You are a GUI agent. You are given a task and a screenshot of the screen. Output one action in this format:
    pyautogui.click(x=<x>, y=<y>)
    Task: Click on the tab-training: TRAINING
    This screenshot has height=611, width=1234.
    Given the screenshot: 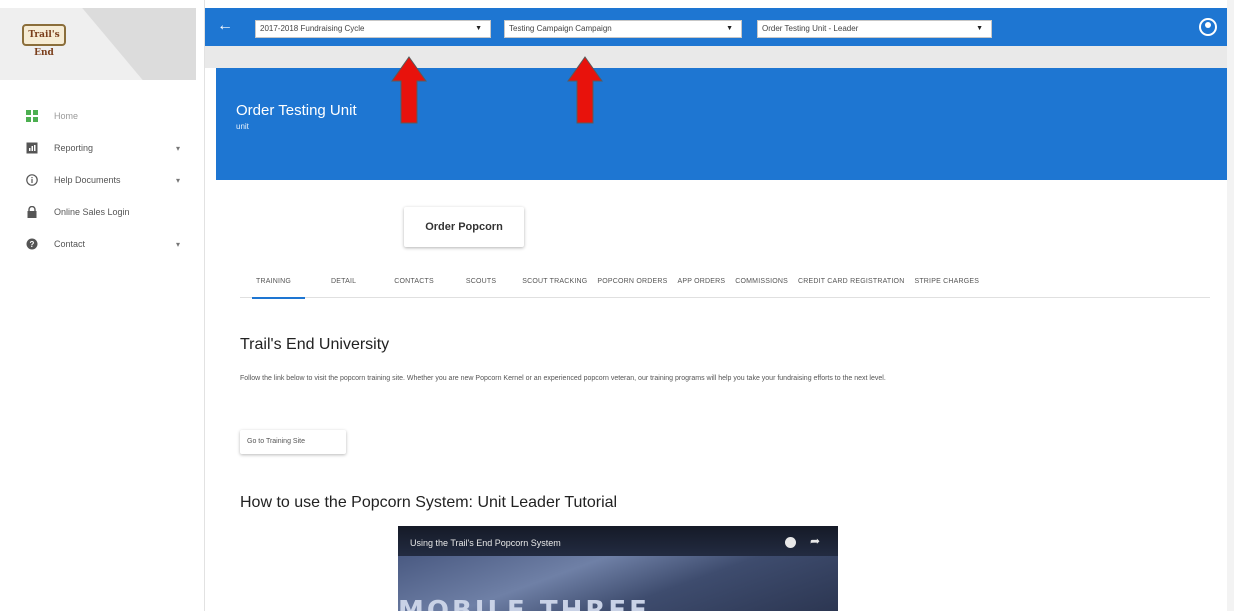 What is the action you would take?
    pyautogui.click(x=278, y=284)
    